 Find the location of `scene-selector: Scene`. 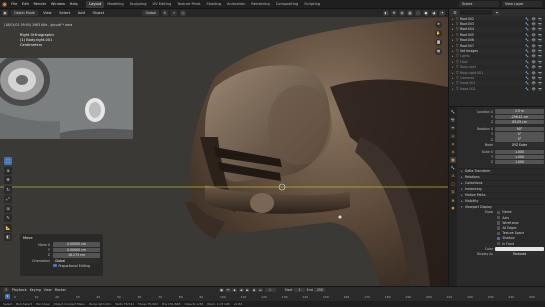

scene-selector: Scene is located at coordinates (479, 4).